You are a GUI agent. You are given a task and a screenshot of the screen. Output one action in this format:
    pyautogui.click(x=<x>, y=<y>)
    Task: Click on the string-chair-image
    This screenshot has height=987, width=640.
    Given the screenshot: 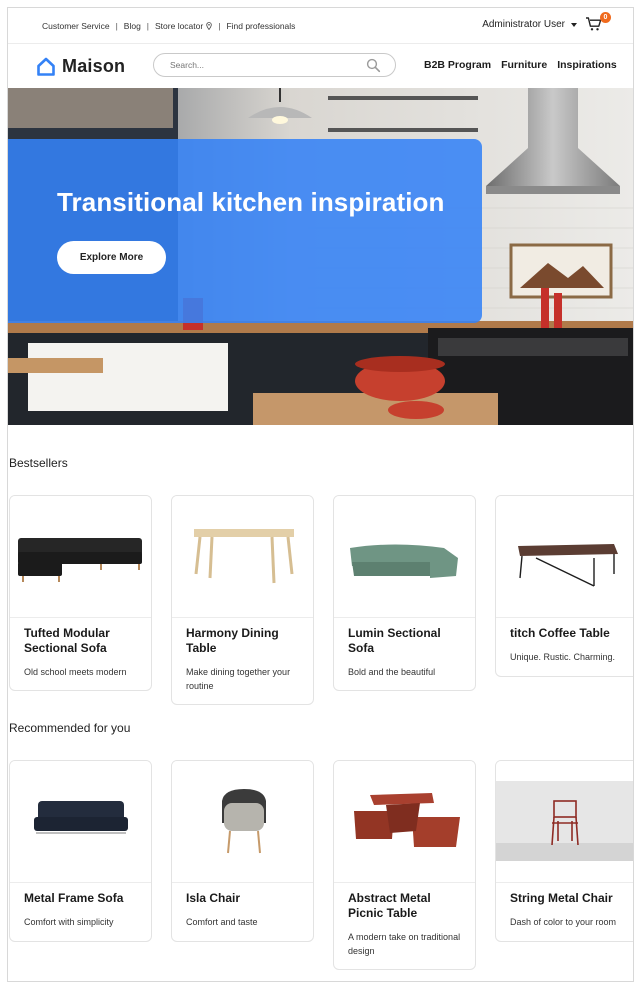 What is the action you would take?
    pyautogui.click(x=564, y=821)
    